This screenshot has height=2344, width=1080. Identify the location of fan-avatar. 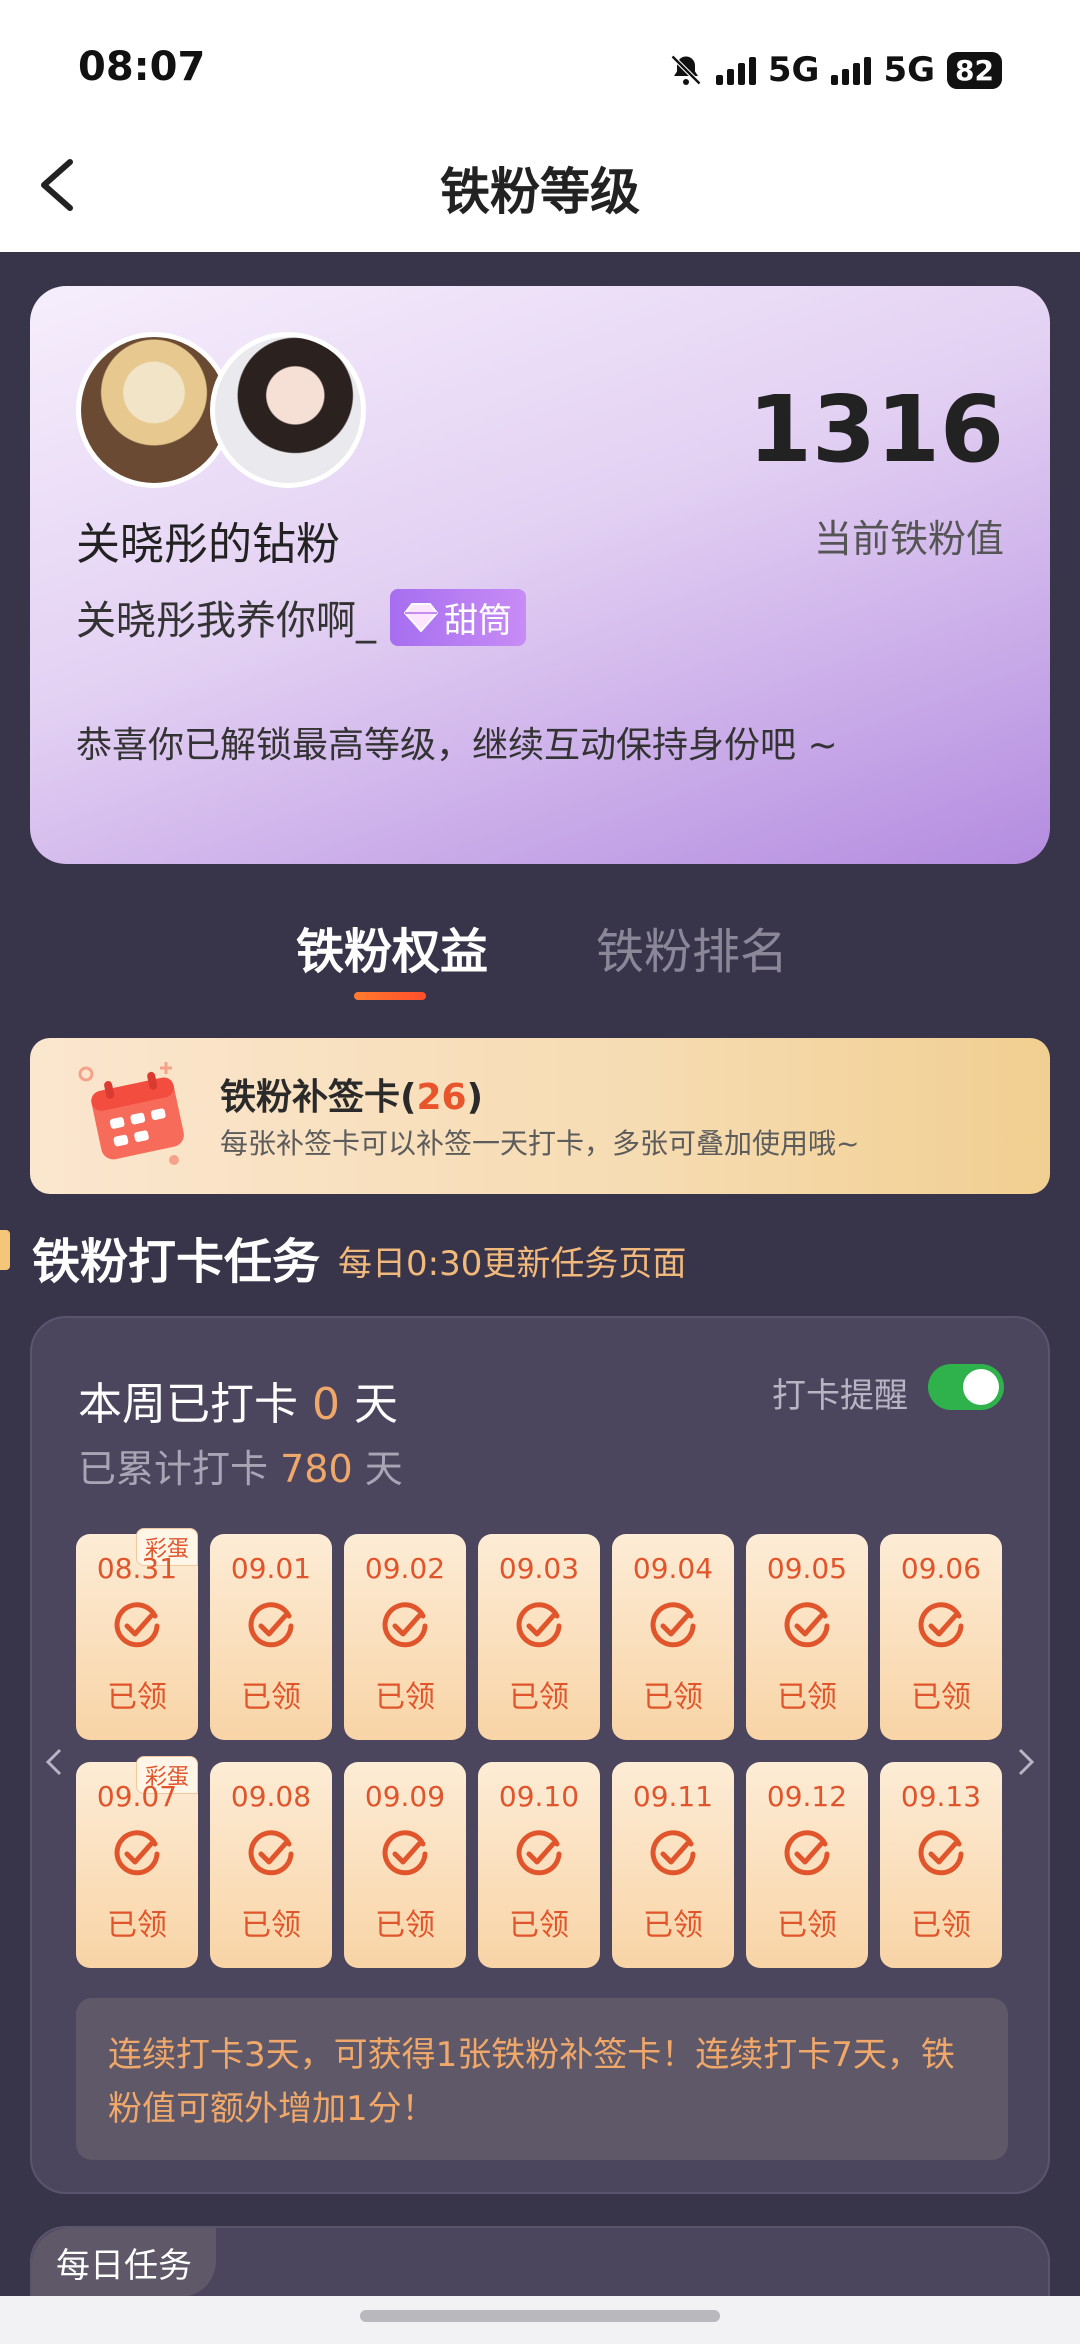
(154, 410).